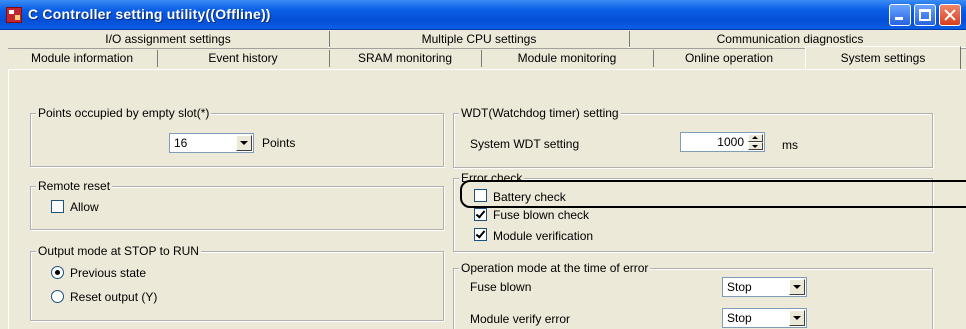  I want to click on points-unit: Points, so click(279, 143).